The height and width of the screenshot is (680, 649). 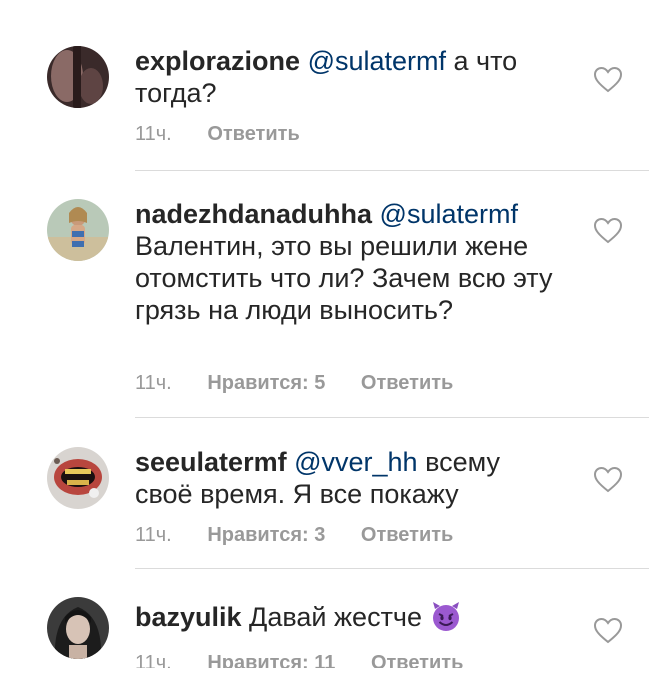 I want to click on comment-meta: 11ч. Ответить, so click(x=232, y=134).